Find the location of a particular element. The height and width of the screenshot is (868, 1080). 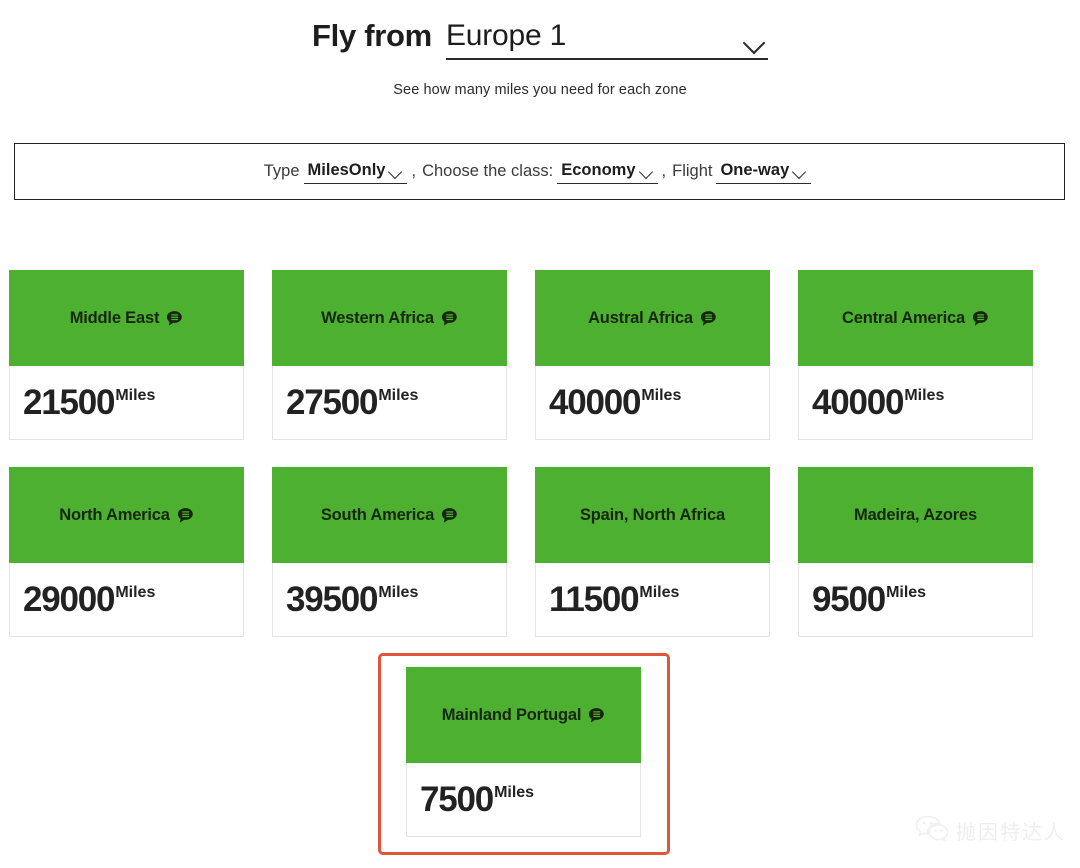

zone-card-body: 27500 Miles is located at coordinates (389, 403).